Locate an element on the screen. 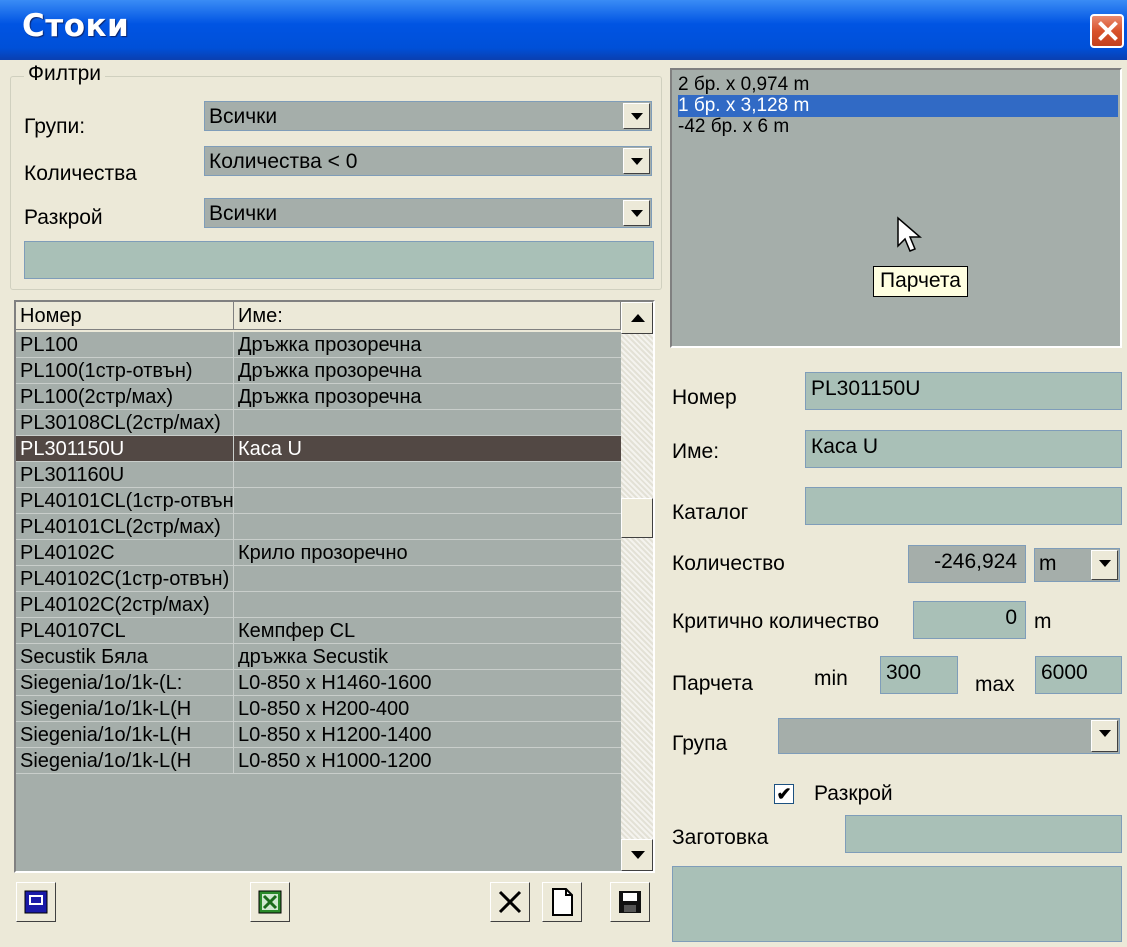  blank-field is located at coordinates (983, 834).